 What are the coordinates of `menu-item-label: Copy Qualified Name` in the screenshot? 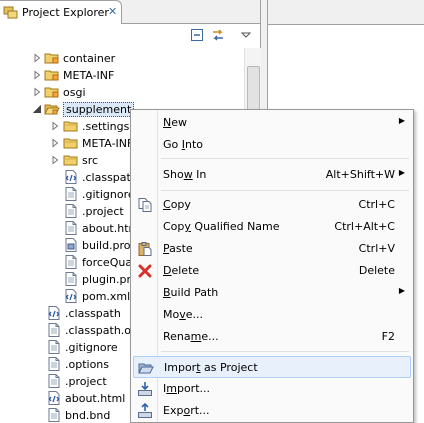 It's located at (221, 226).